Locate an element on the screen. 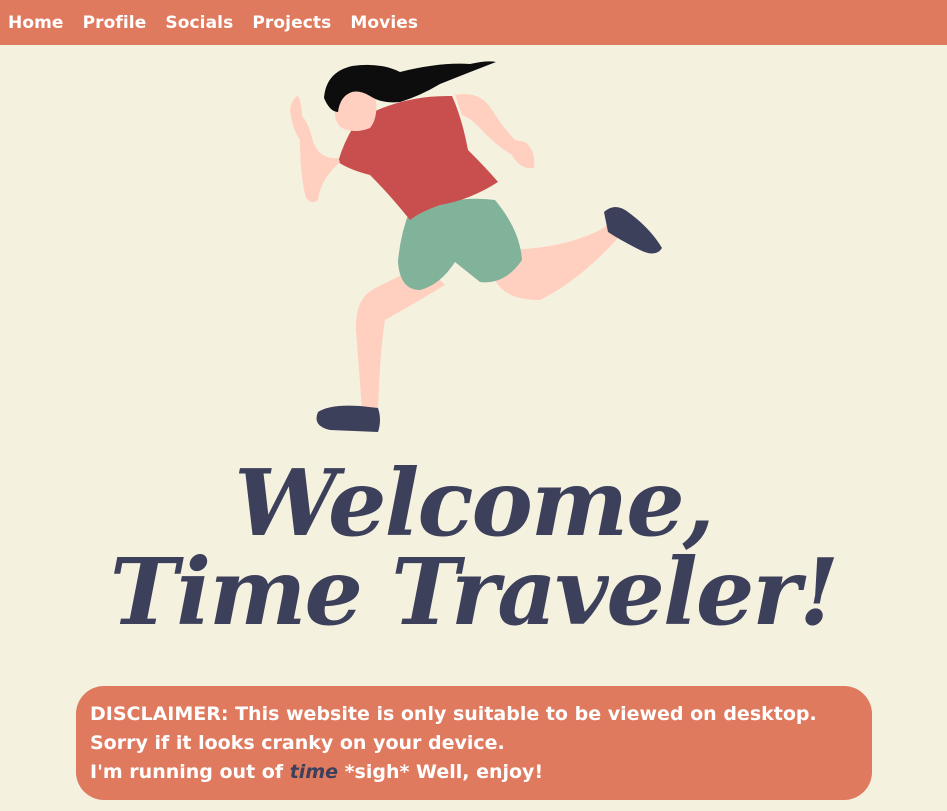 The width and height of the screenshot is (947, 811). front-leg is located at coordinates (400, 337).